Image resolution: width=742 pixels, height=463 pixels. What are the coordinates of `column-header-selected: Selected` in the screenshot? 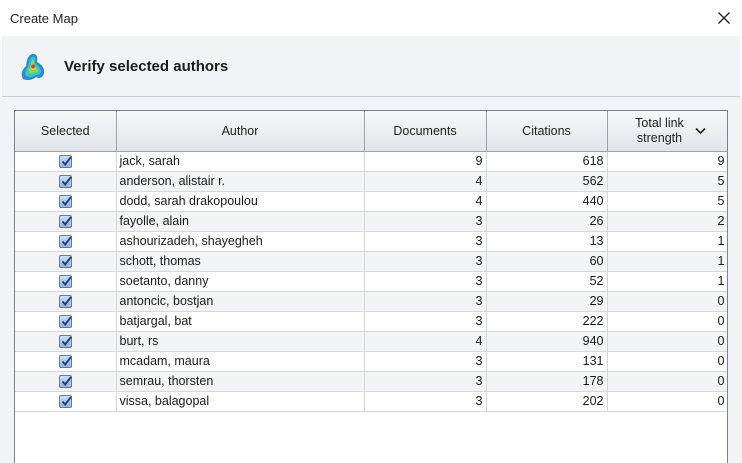 It's located at (66, 131).